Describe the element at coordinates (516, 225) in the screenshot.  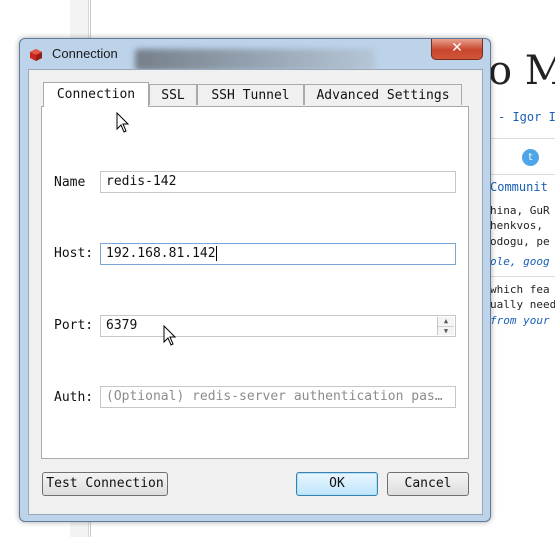
I see `background-contributors-line: henkvos,` at that location.